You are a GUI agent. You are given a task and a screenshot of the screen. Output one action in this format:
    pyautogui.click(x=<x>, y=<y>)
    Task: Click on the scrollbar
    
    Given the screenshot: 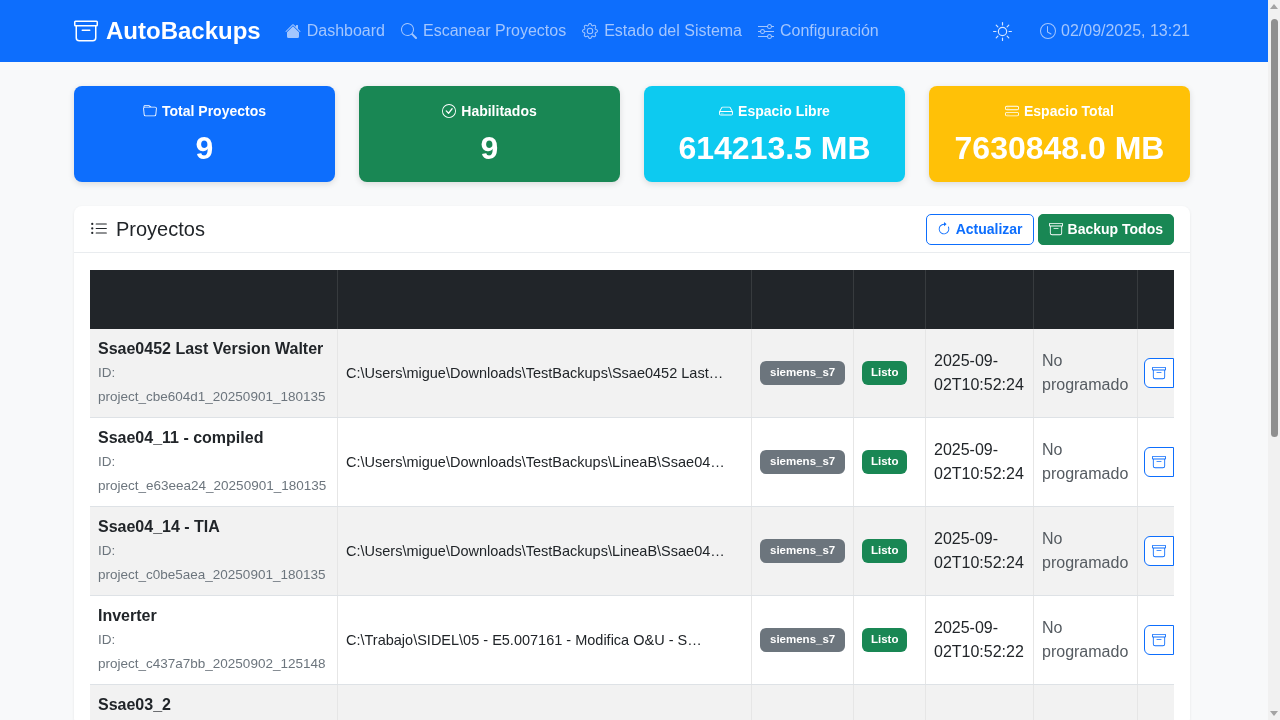 What is the action you would take?
    pyautogui.click(x=1274, y=360)
    